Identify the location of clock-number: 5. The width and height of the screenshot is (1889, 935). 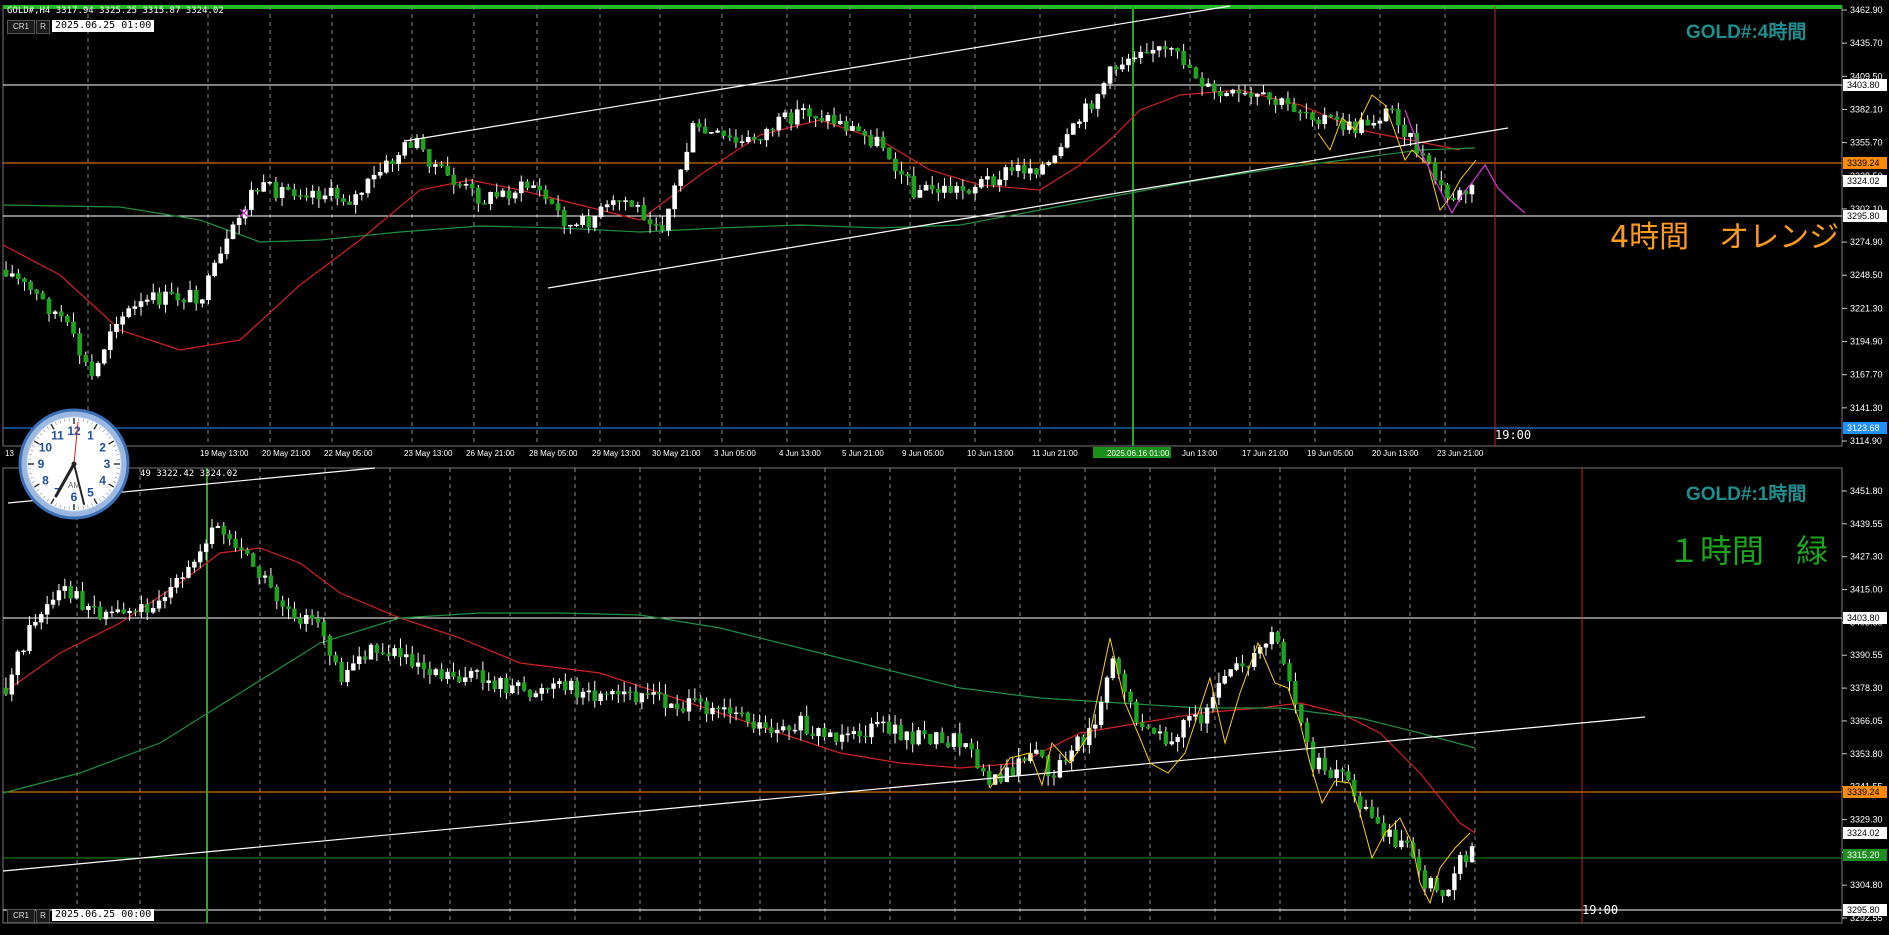
(90, 493).